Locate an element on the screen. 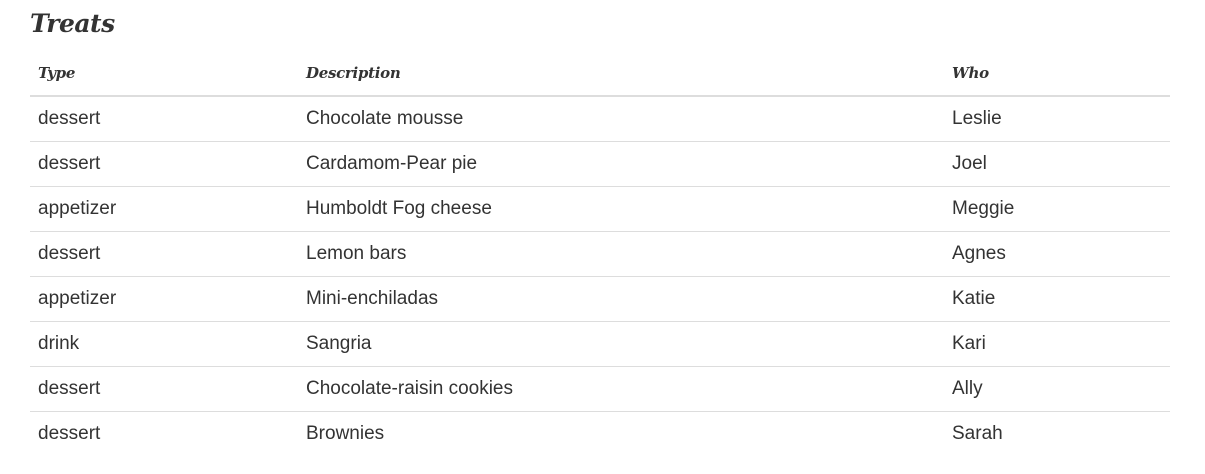 The height and width of the screenshot is (474, 1205). cell-who: Agnes is located at coordinates (1057, 254).